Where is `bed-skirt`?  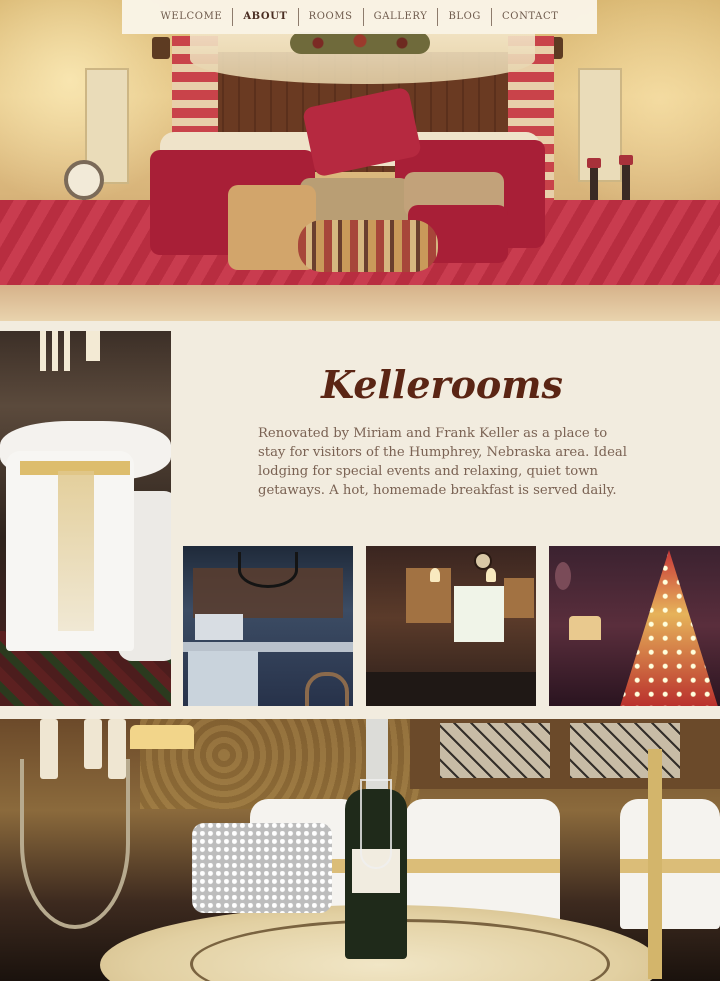
bed-skirt is located at coordinates (360, 303).